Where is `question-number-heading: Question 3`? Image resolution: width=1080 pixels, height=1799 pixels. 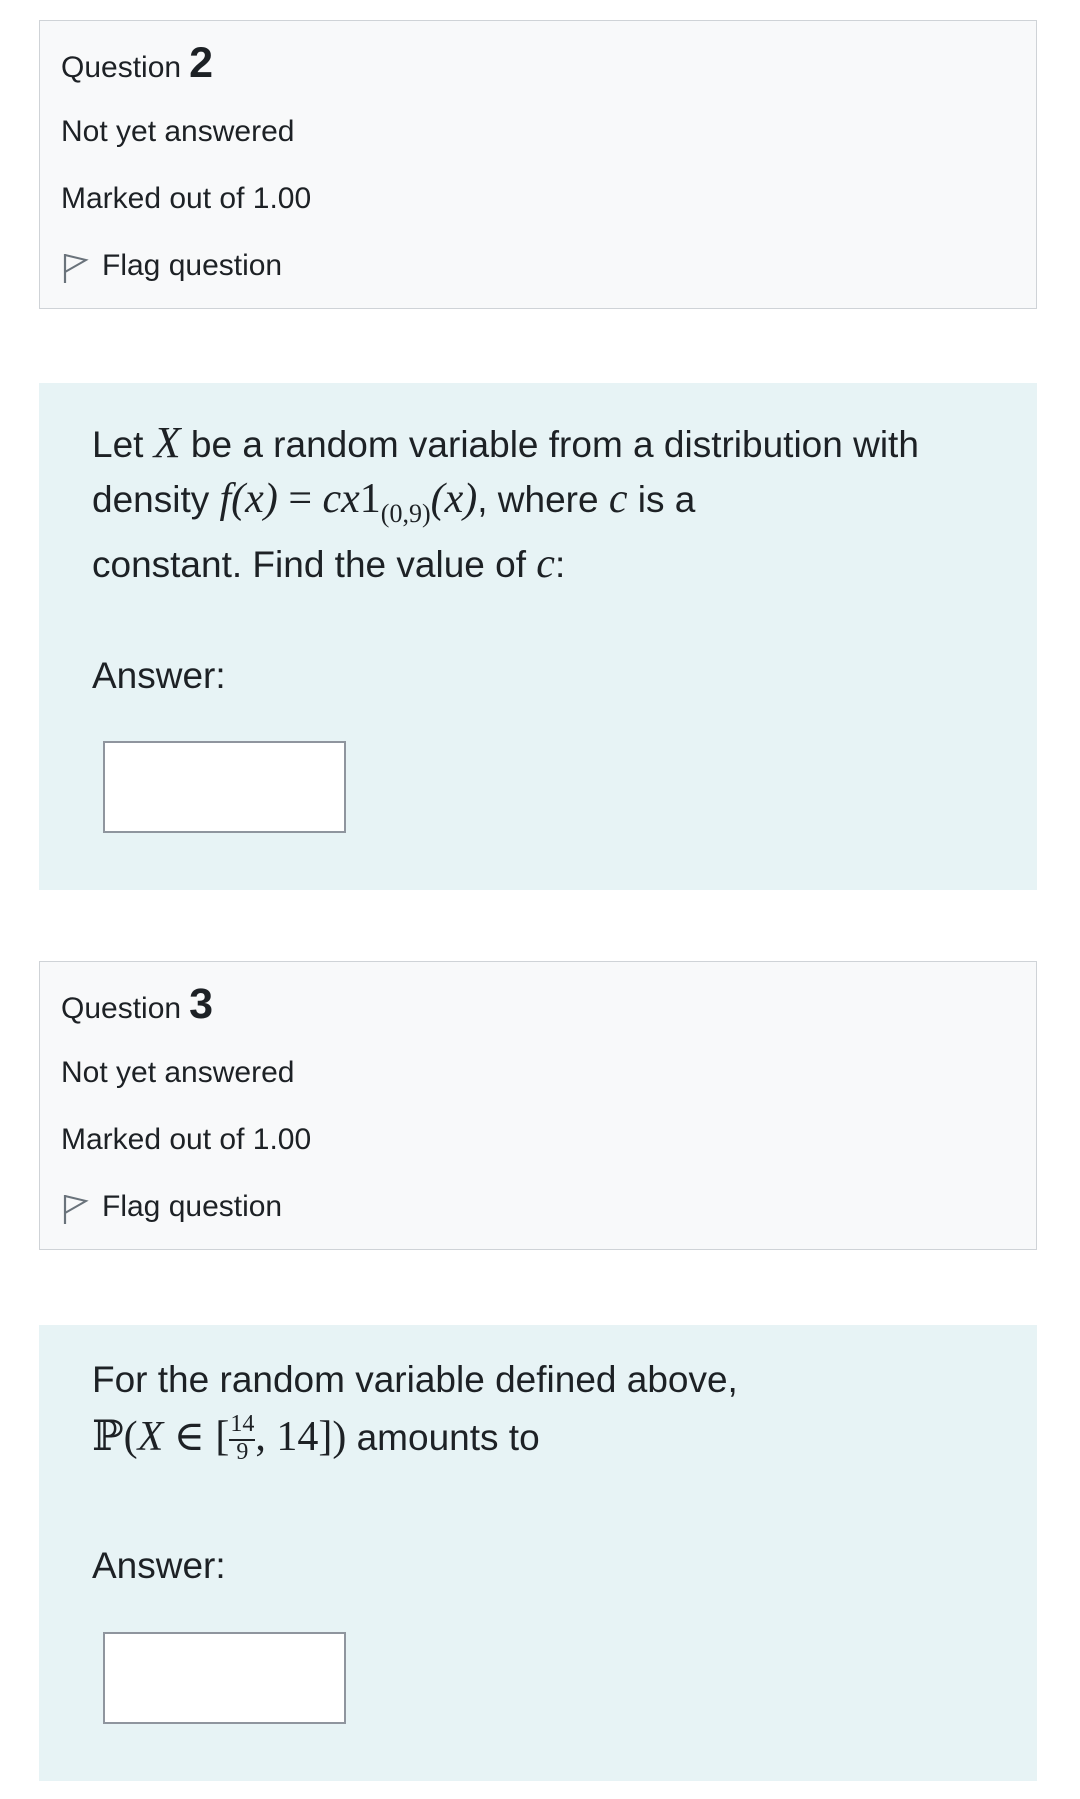
question-number-heading: Question 3 is located at coordinates (137, 1004).